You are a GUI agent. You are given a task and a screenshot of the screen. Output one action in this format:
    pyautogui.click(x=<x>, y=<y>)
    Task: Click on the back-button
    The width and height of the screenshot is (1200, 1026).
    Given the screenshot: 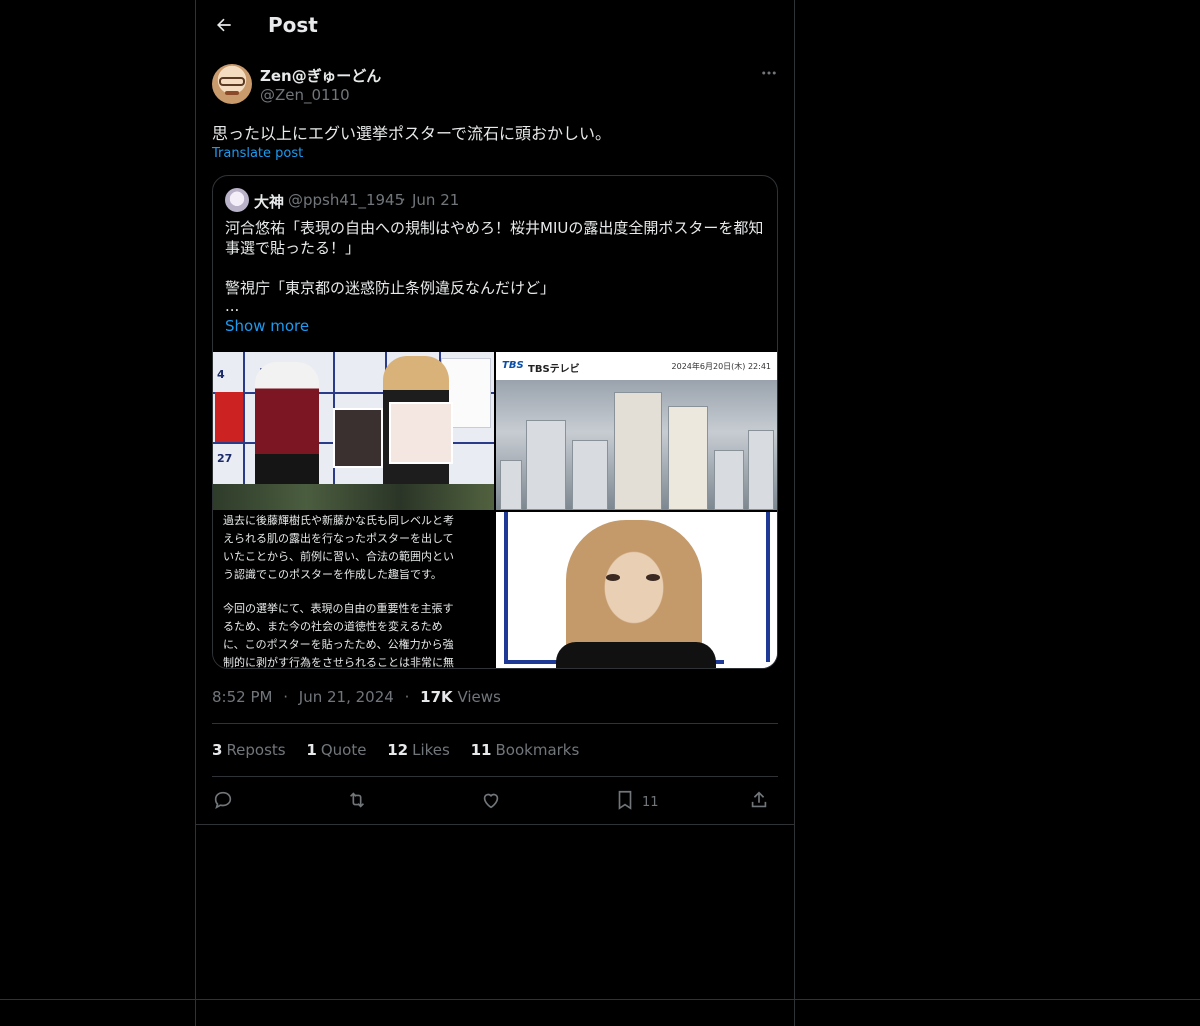 What is the action you would take?
    pyautogui.click(x=224, y=27)
    